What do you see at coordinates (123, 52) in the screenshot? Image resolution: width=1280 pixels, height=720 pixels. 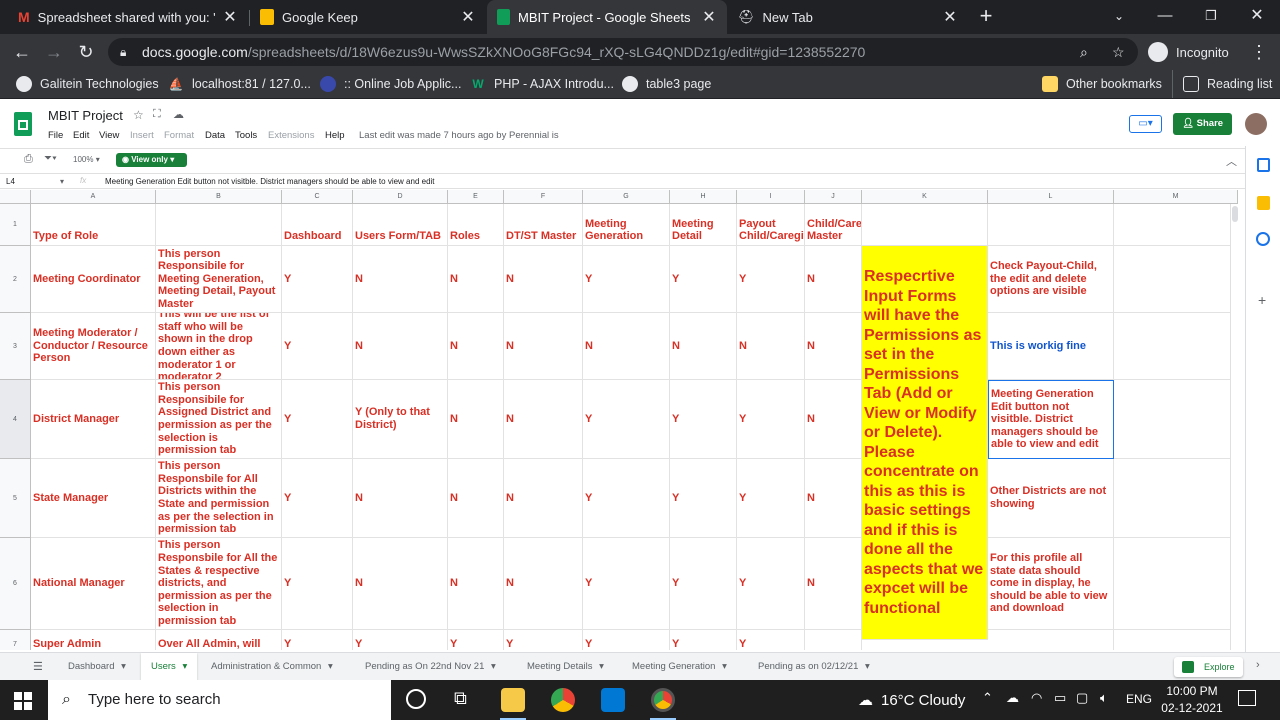 I see `lock-icon: 🔒︎` at bounding box center [123, 52].